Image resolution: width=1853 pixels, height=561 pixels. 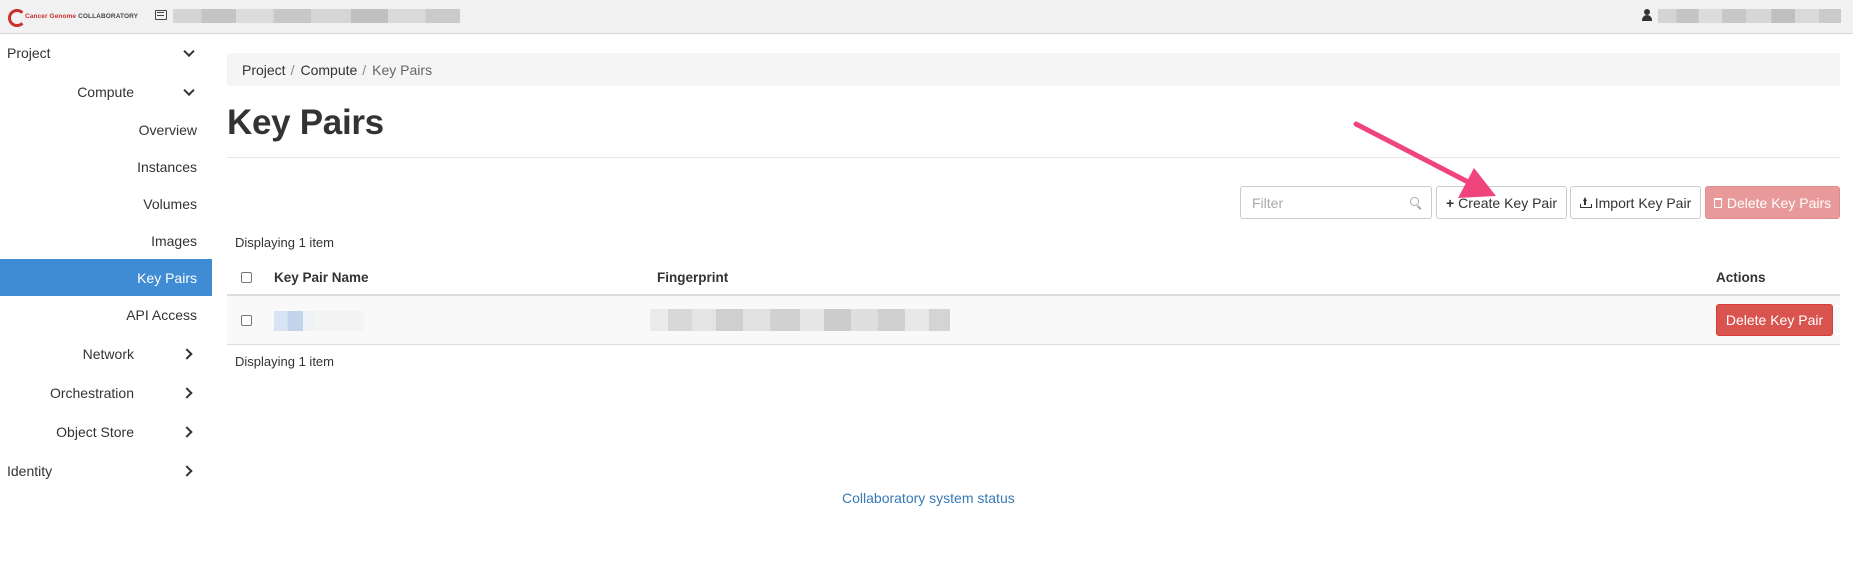 What do you see at coordinates (926, 17) in the screenshot?
I see `top-navbar: Cancer Genome COLLABORATORY` at bounding box center [926, 17].